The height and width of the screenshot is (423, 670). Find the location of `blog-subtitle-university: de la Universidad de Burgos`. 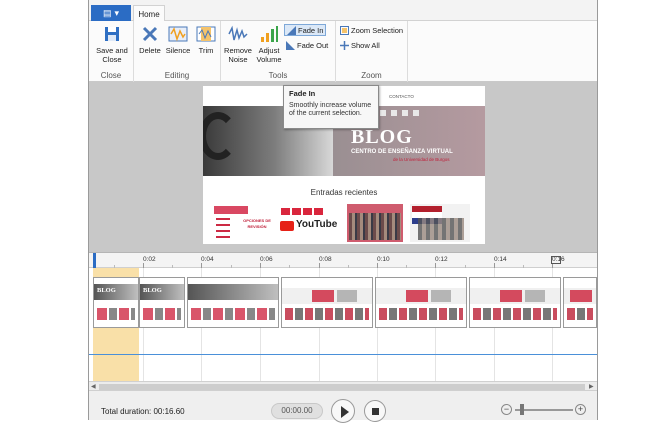

blog-subtitle-university: de la Universidad de Burgos is located at coordinates (421, 159).